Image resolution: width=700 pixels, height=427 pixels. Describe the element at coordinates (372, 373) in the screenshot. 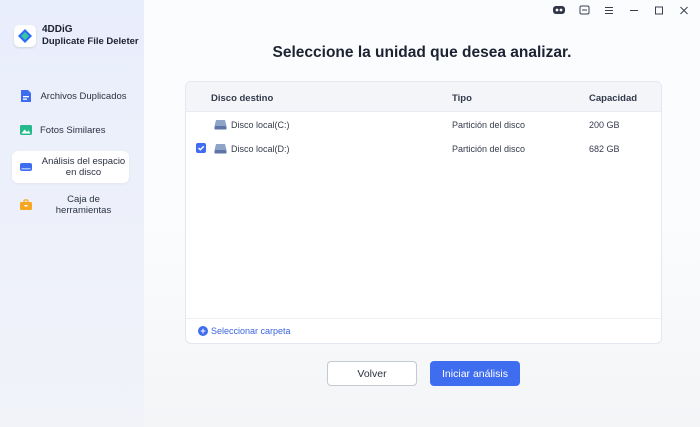

I see `back-button: Volver` at that location.